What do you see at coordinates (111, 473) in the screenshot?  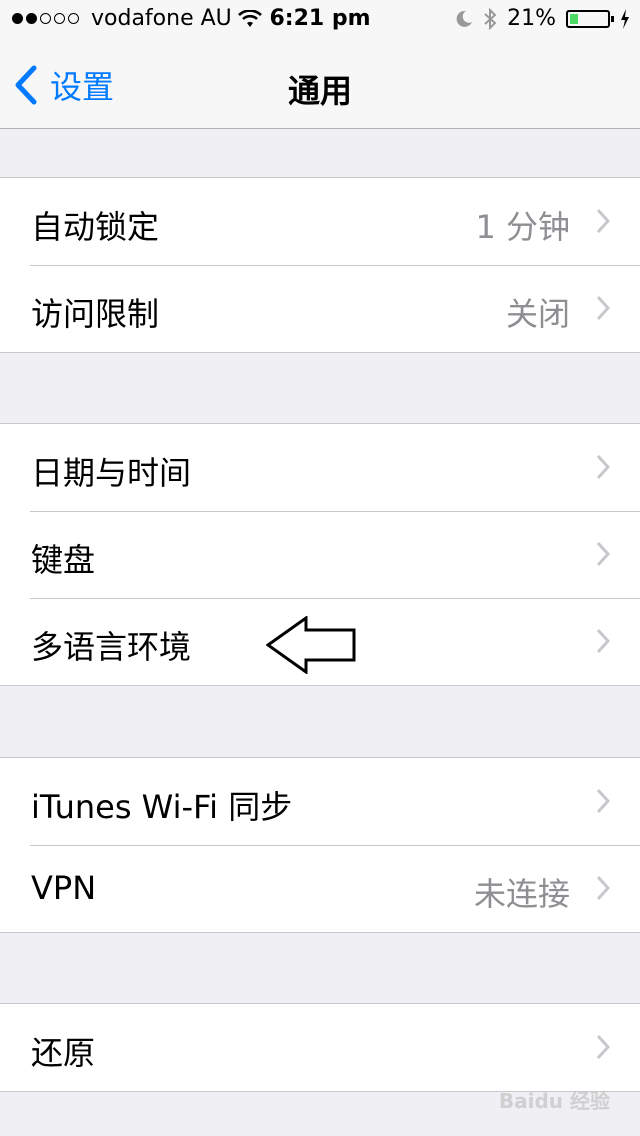 I see `row-label: 日期与时间` at bounding box center [111, 473].